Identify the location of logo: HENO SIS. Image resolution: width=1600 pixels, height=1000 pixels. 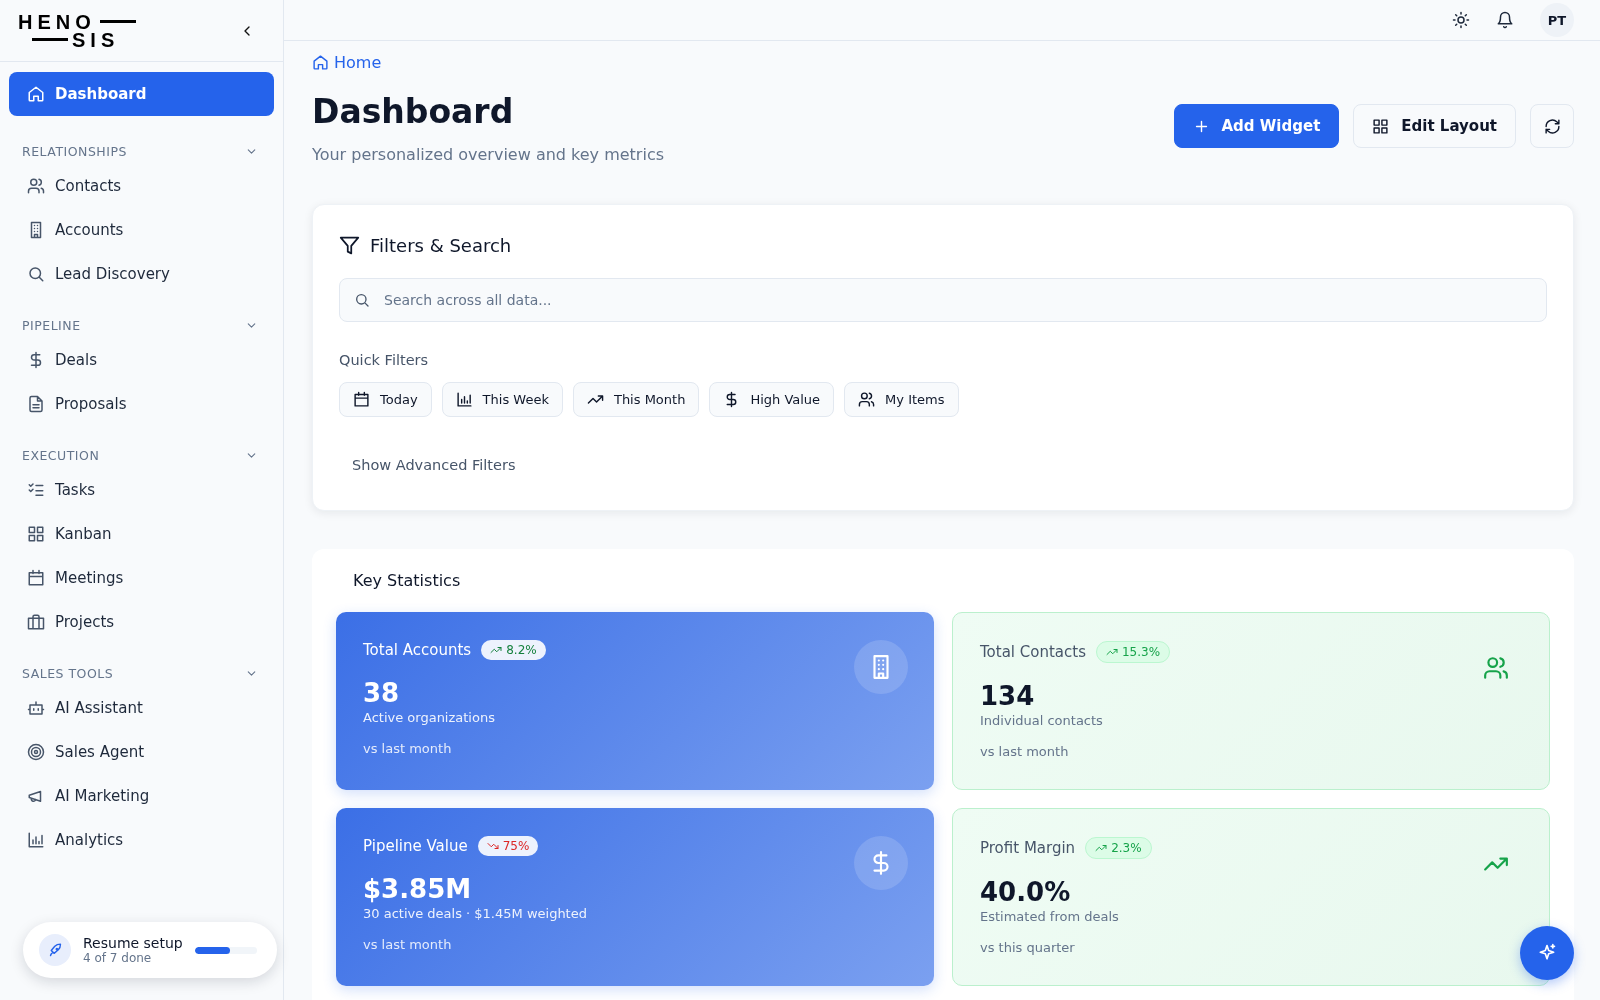
(79, 30).